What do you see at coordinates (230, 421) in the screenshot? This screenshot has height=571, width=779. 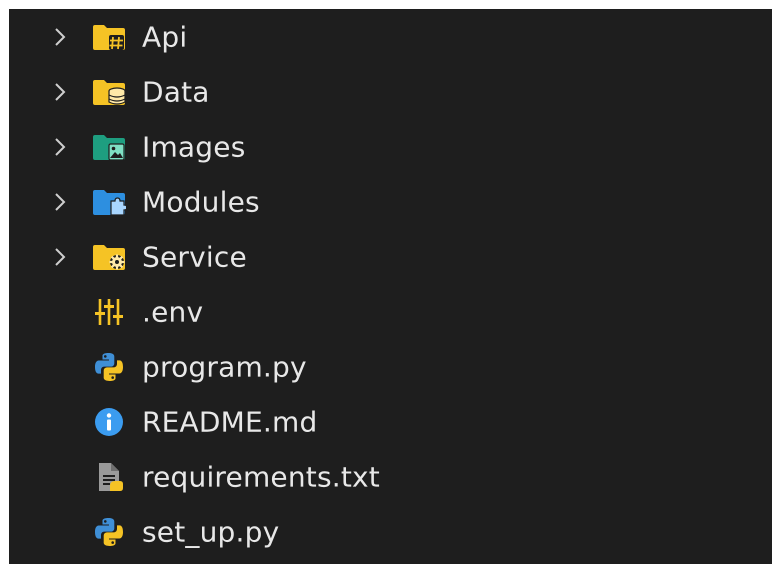 I see `file-label: README.md` at bounding box center [230, 421].